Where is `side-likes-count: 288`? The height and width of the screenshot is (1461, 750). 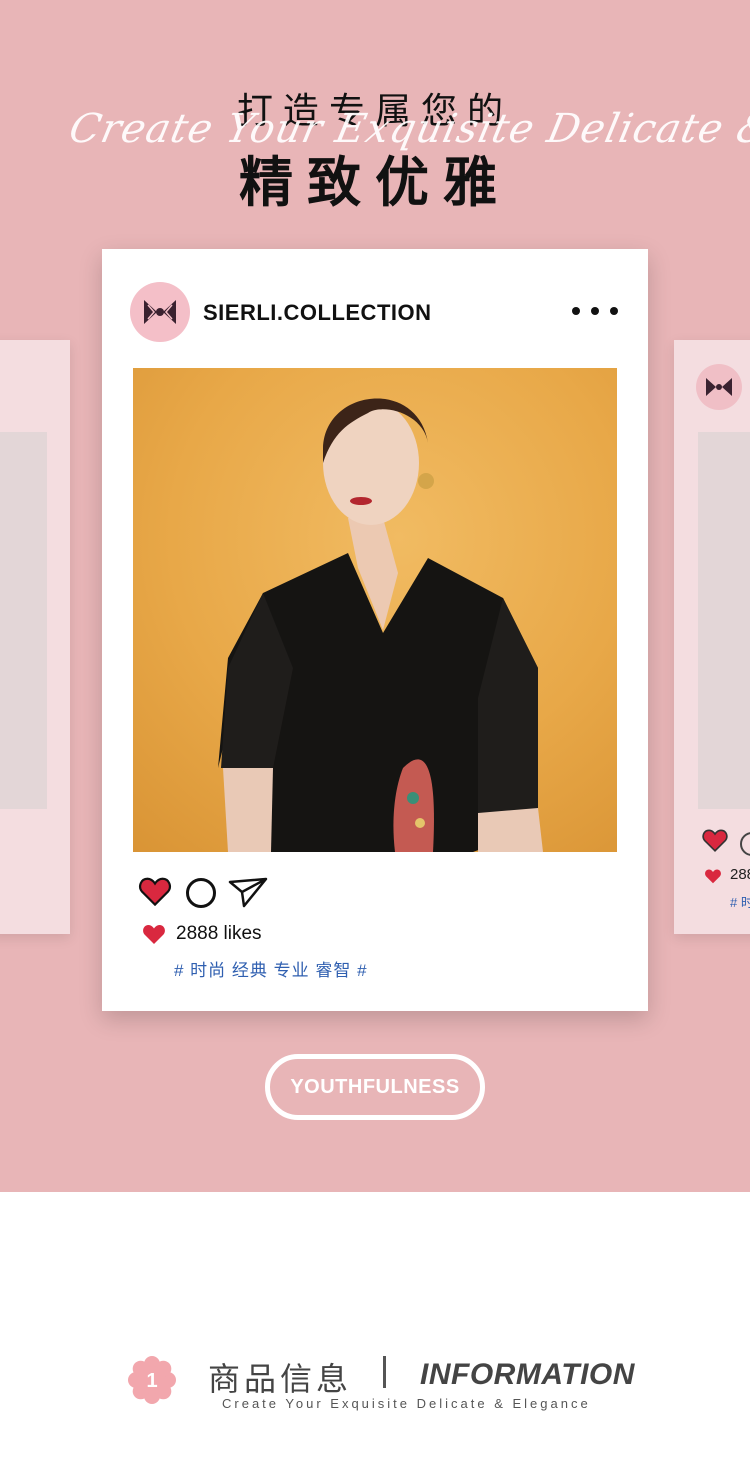
side-likes-count: 288 is located at coordinates (740, 874).